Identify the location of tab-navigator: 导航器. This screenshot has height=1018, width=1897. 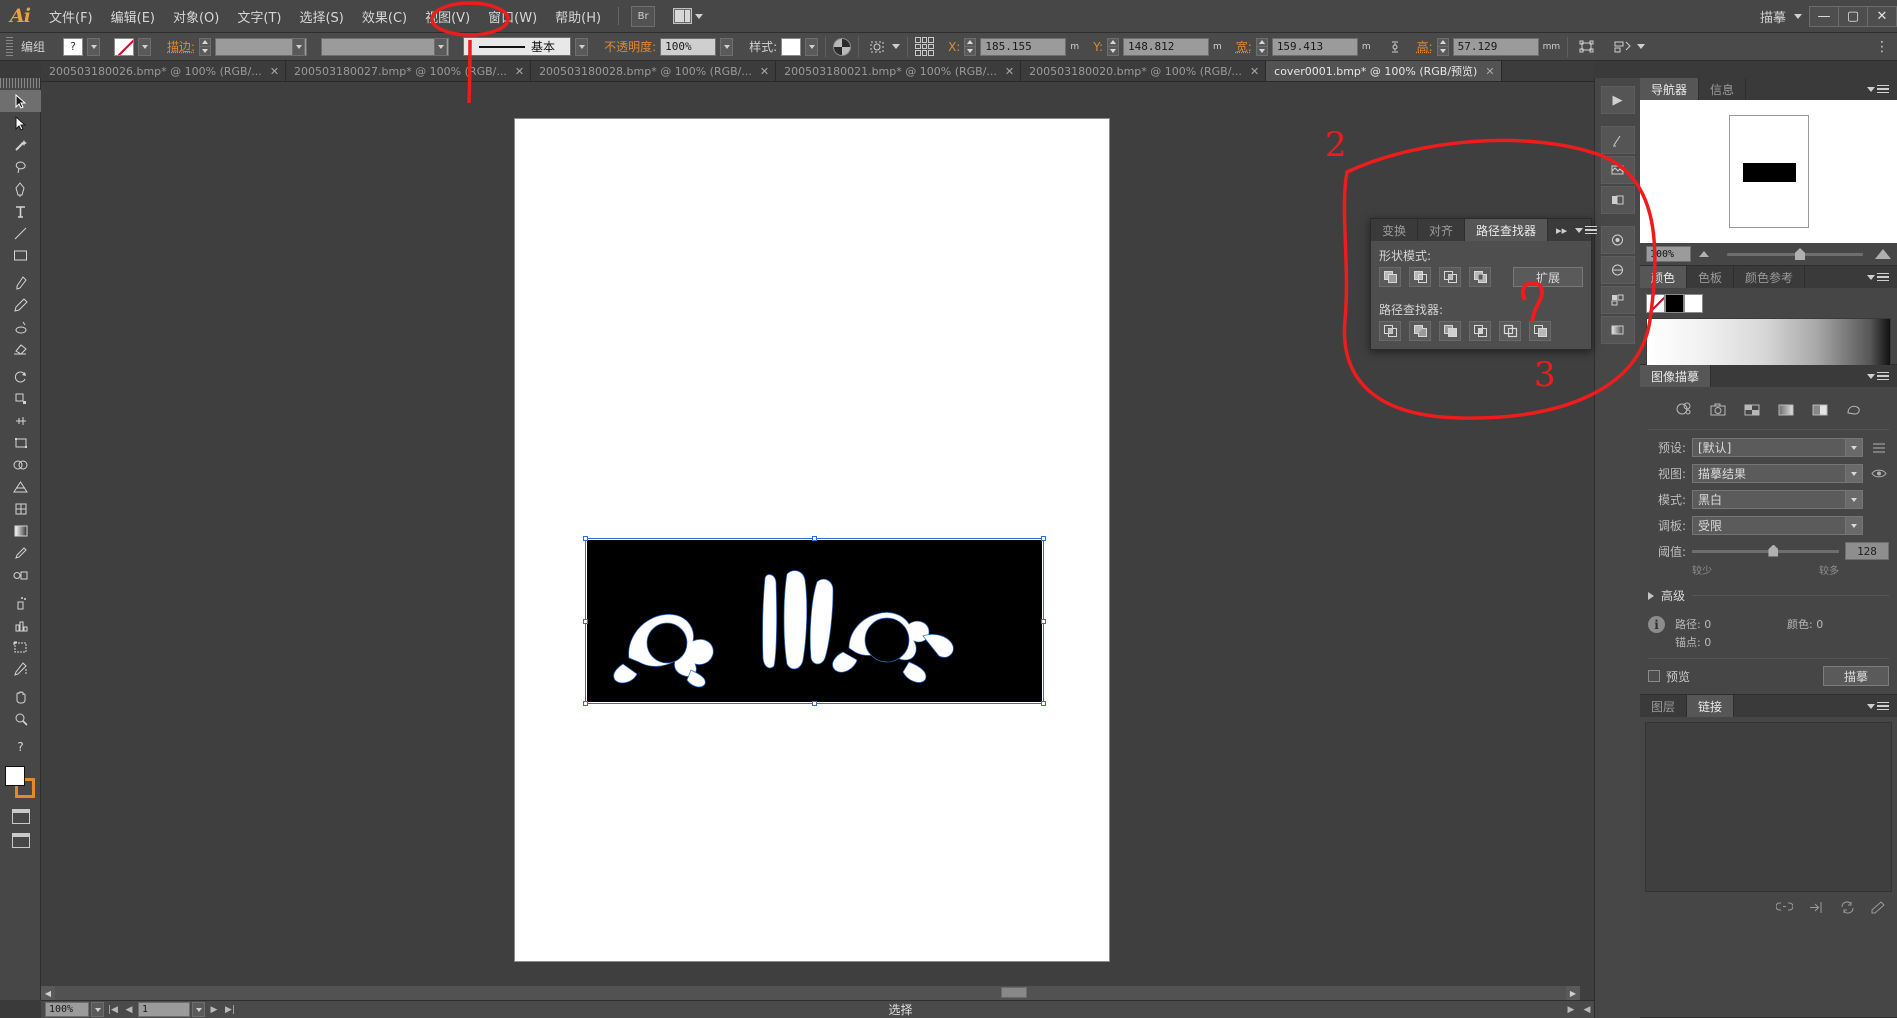
(1670, 89).